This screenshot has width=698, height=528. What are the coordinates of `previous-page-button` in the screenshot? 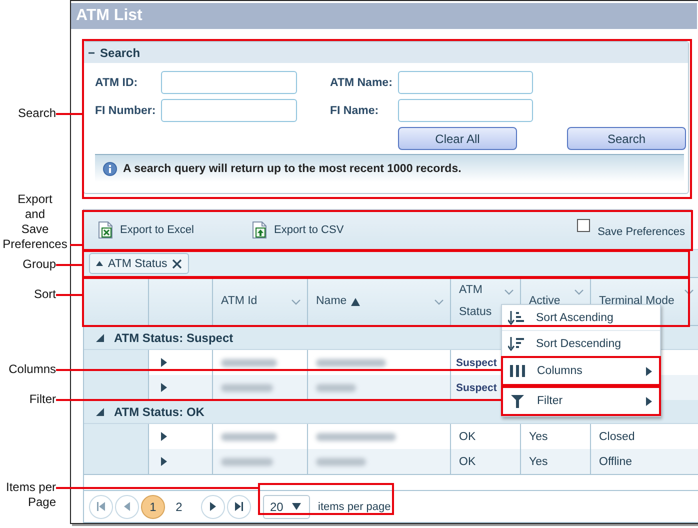 It's located at (127, 506).